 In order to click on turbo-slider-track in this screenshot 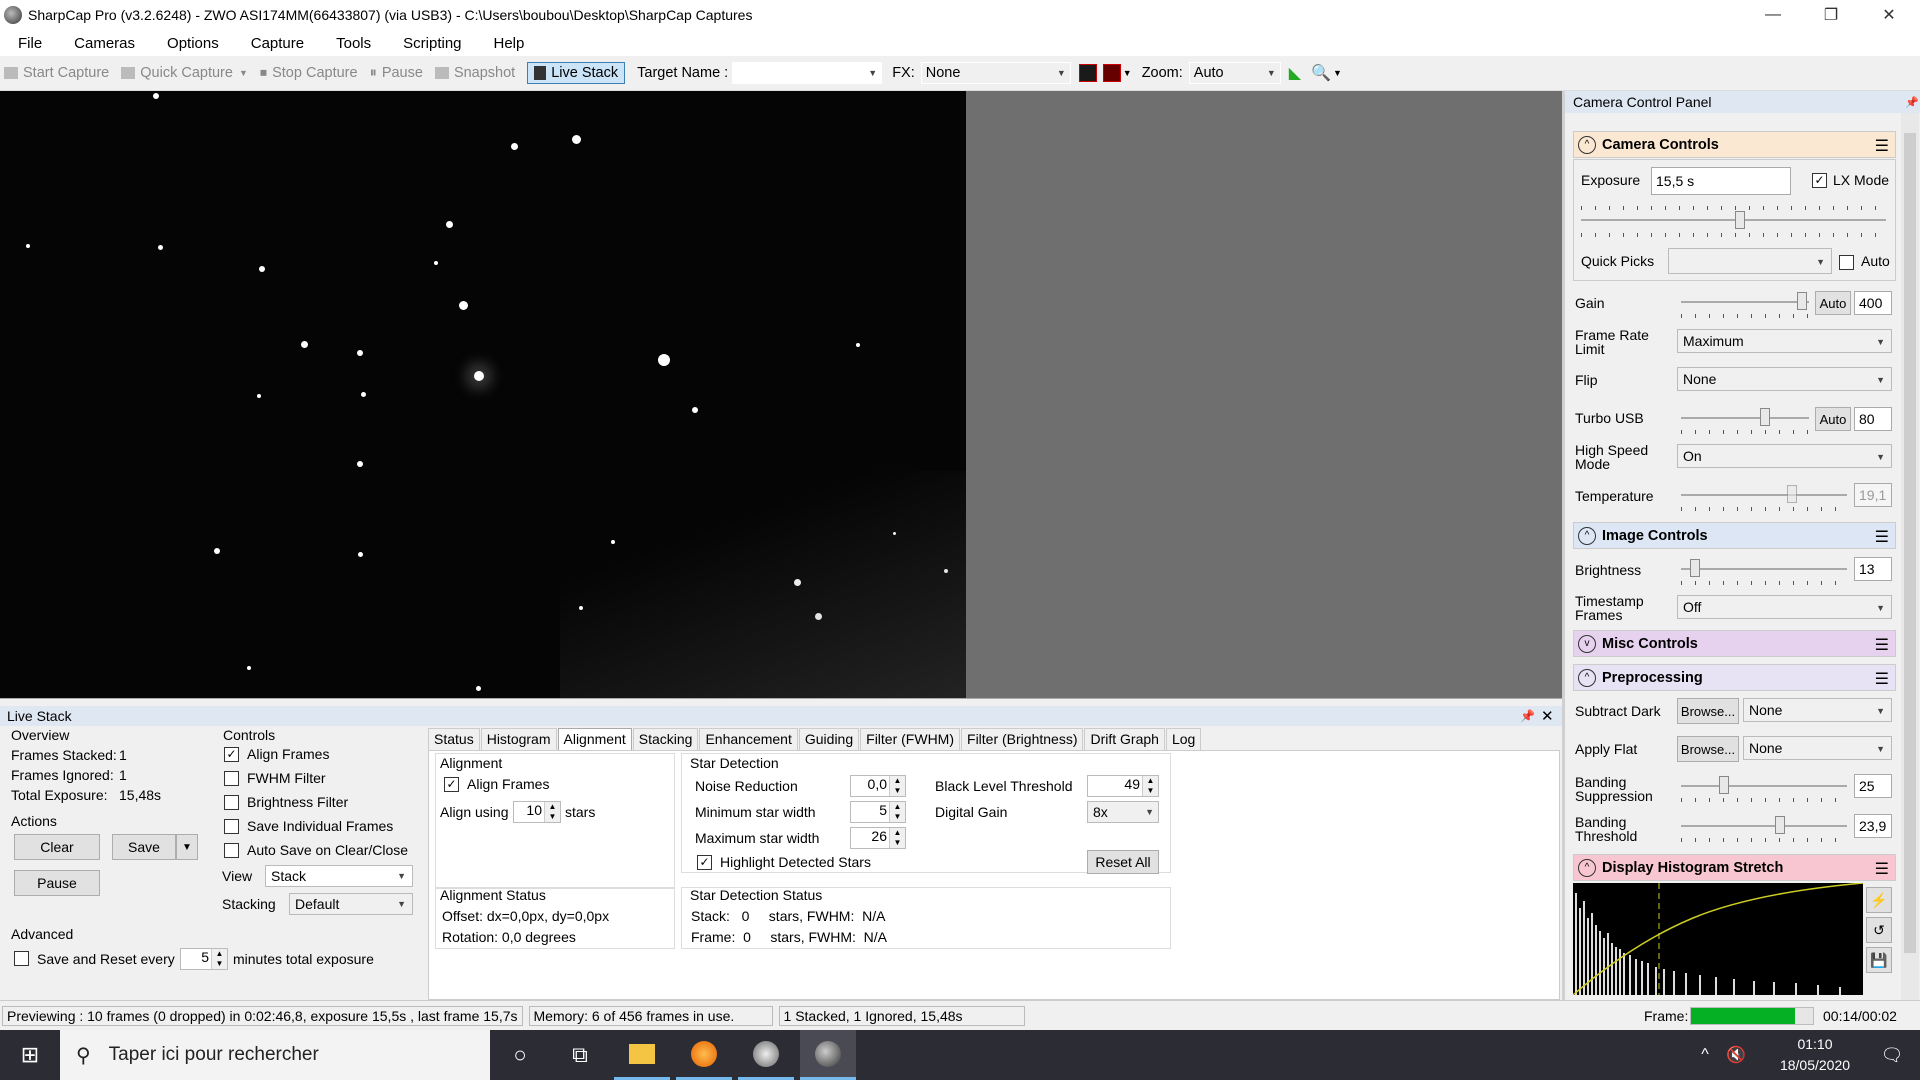, I will do `click(1745, 418)`.